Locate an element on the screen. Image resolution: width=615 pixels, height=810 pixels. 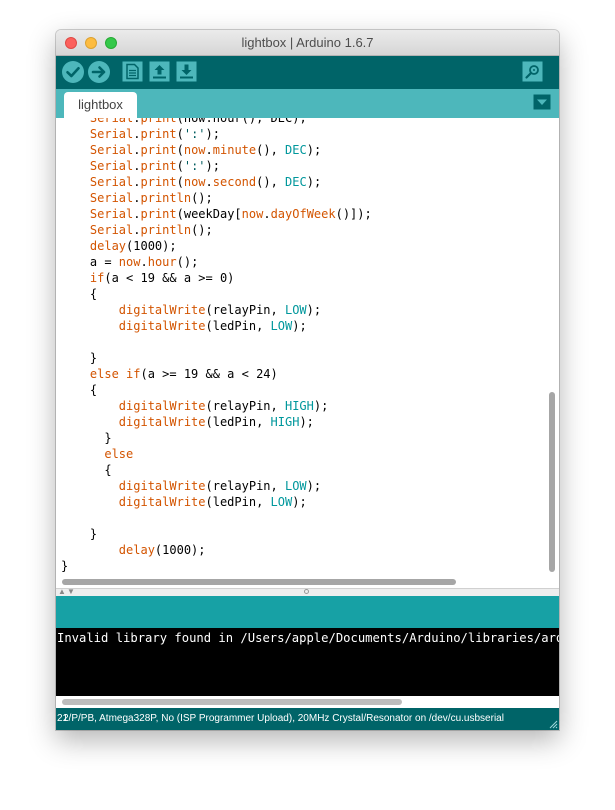
code-token: (a < 19 && a >= 0) is located at coordinates (169, 278).